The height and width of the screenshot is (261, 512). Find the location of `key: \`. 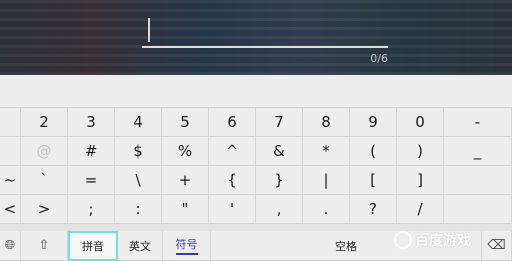

key: \ is located at coordinates (138, 180).